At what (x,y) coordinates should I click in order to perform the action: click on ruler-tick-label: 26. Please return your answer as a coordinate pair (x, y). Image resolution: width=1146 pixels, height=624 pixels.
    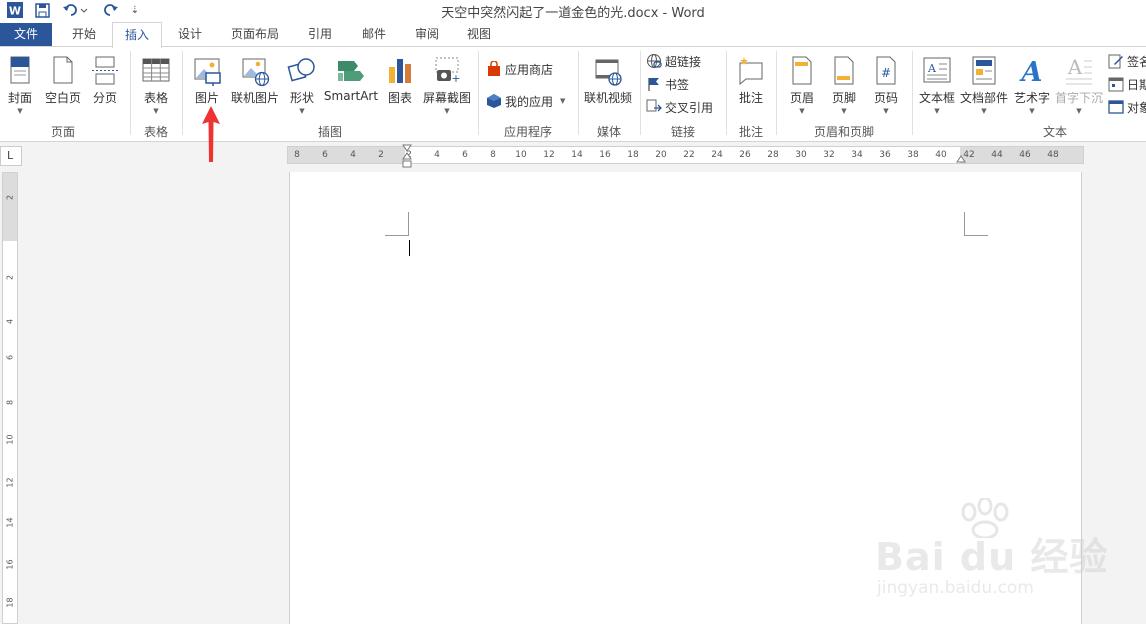
    Looking at the image, I should click on (745, 155).